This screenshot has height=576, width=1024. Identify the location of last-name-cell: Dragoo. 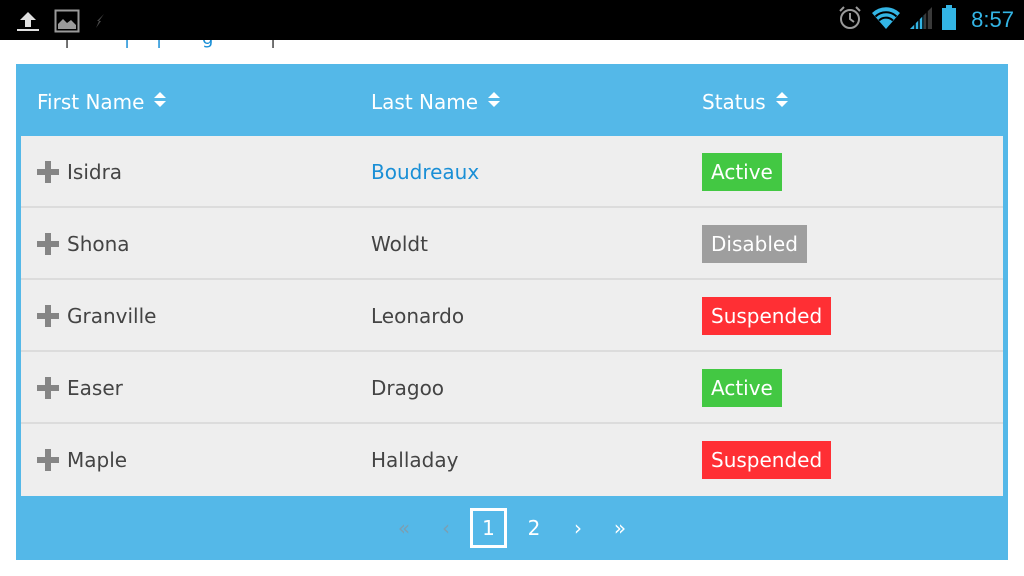
(408, 388).